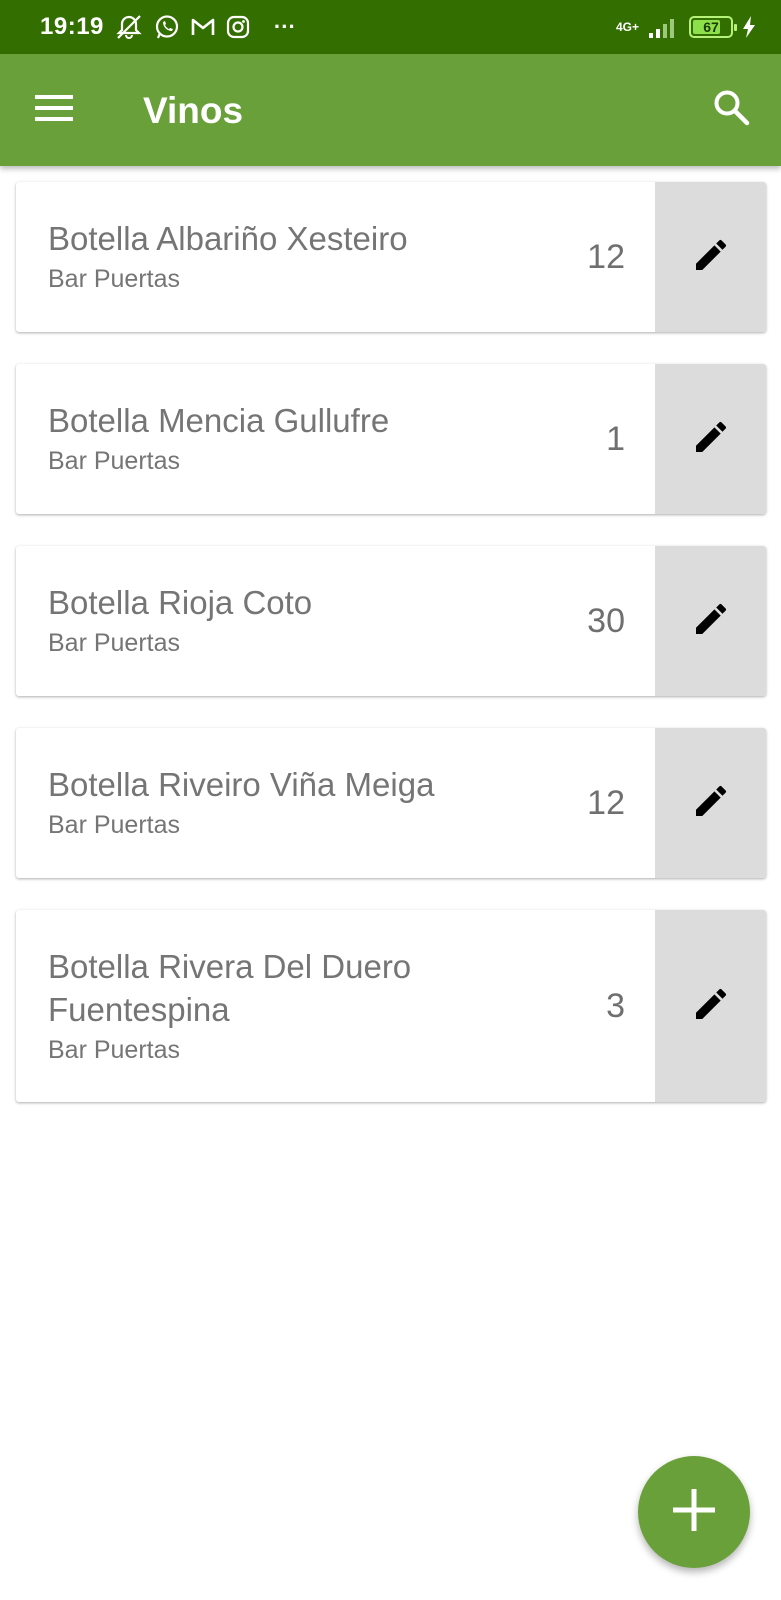 The image size is (781, 1600). I want to click on add-wine-button, so click(694, 1512).